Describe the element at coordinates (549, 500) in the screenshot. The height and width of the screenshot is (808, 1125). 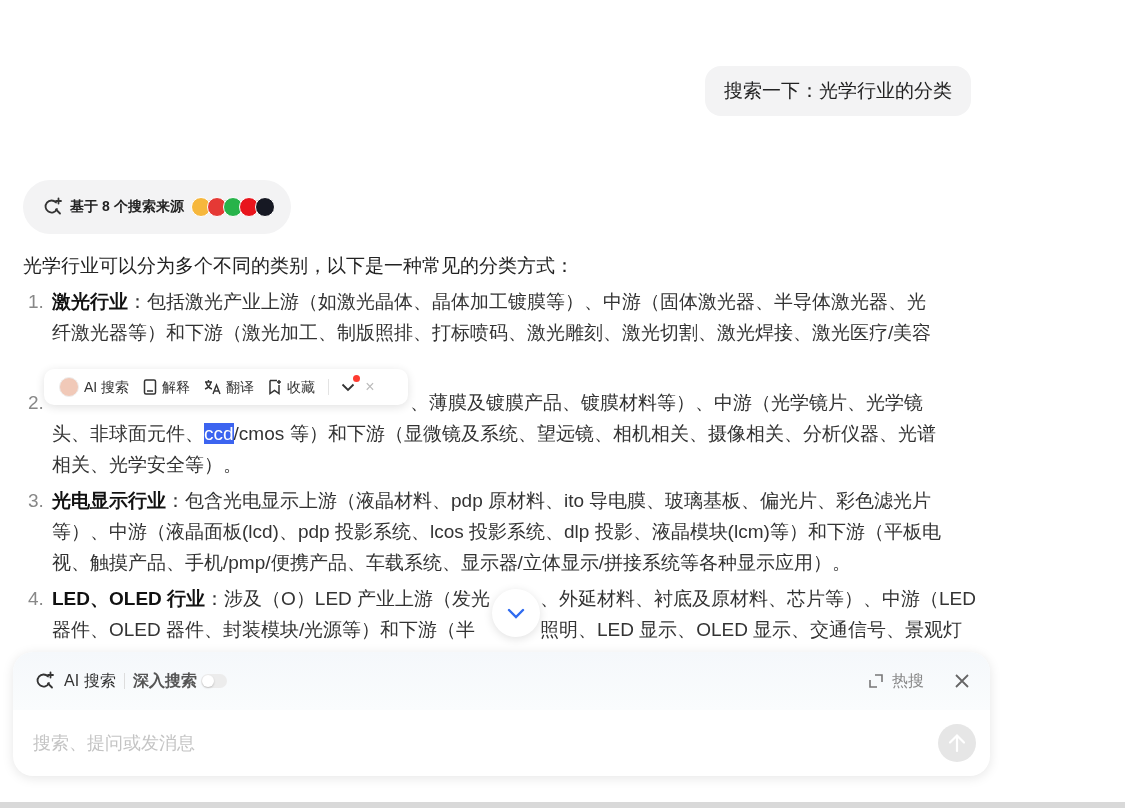
I see `answer-text: ：包含光电显示上游（液晶材料、pdp 原材料、ito 导电膜、玻璃基板、偏光片、彩色滤光片` at that location.